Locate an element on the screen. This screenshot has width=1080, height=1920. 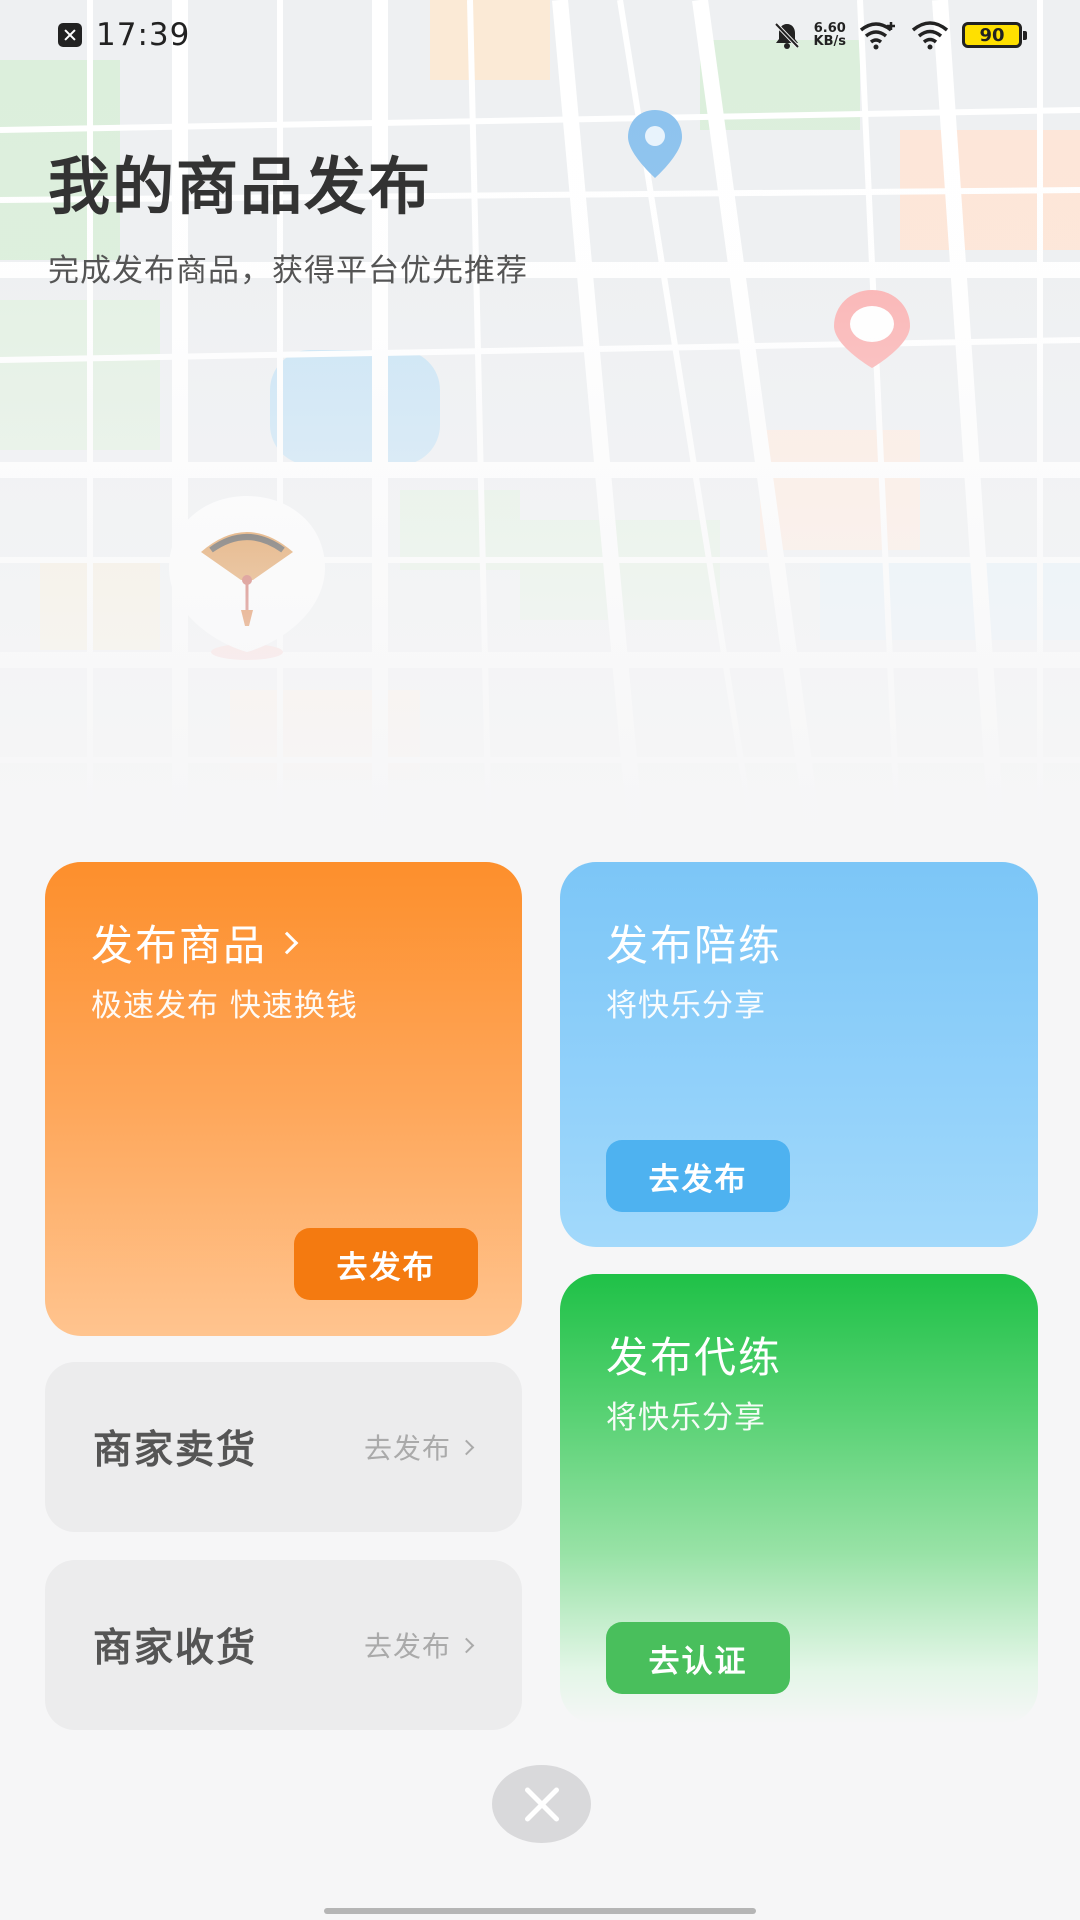
network-speed: 6.60 KB/s is located at coordinates (830, 35).